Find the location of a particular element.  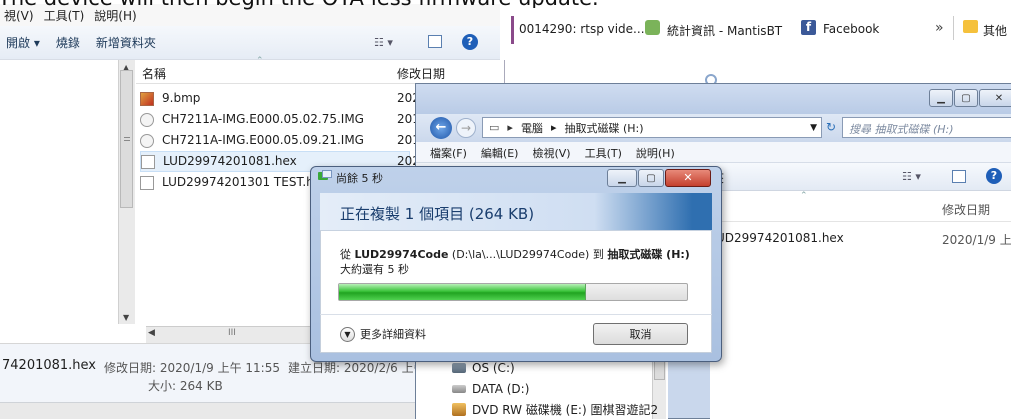

facebook-icon: f is located at coordinates (808, 27).